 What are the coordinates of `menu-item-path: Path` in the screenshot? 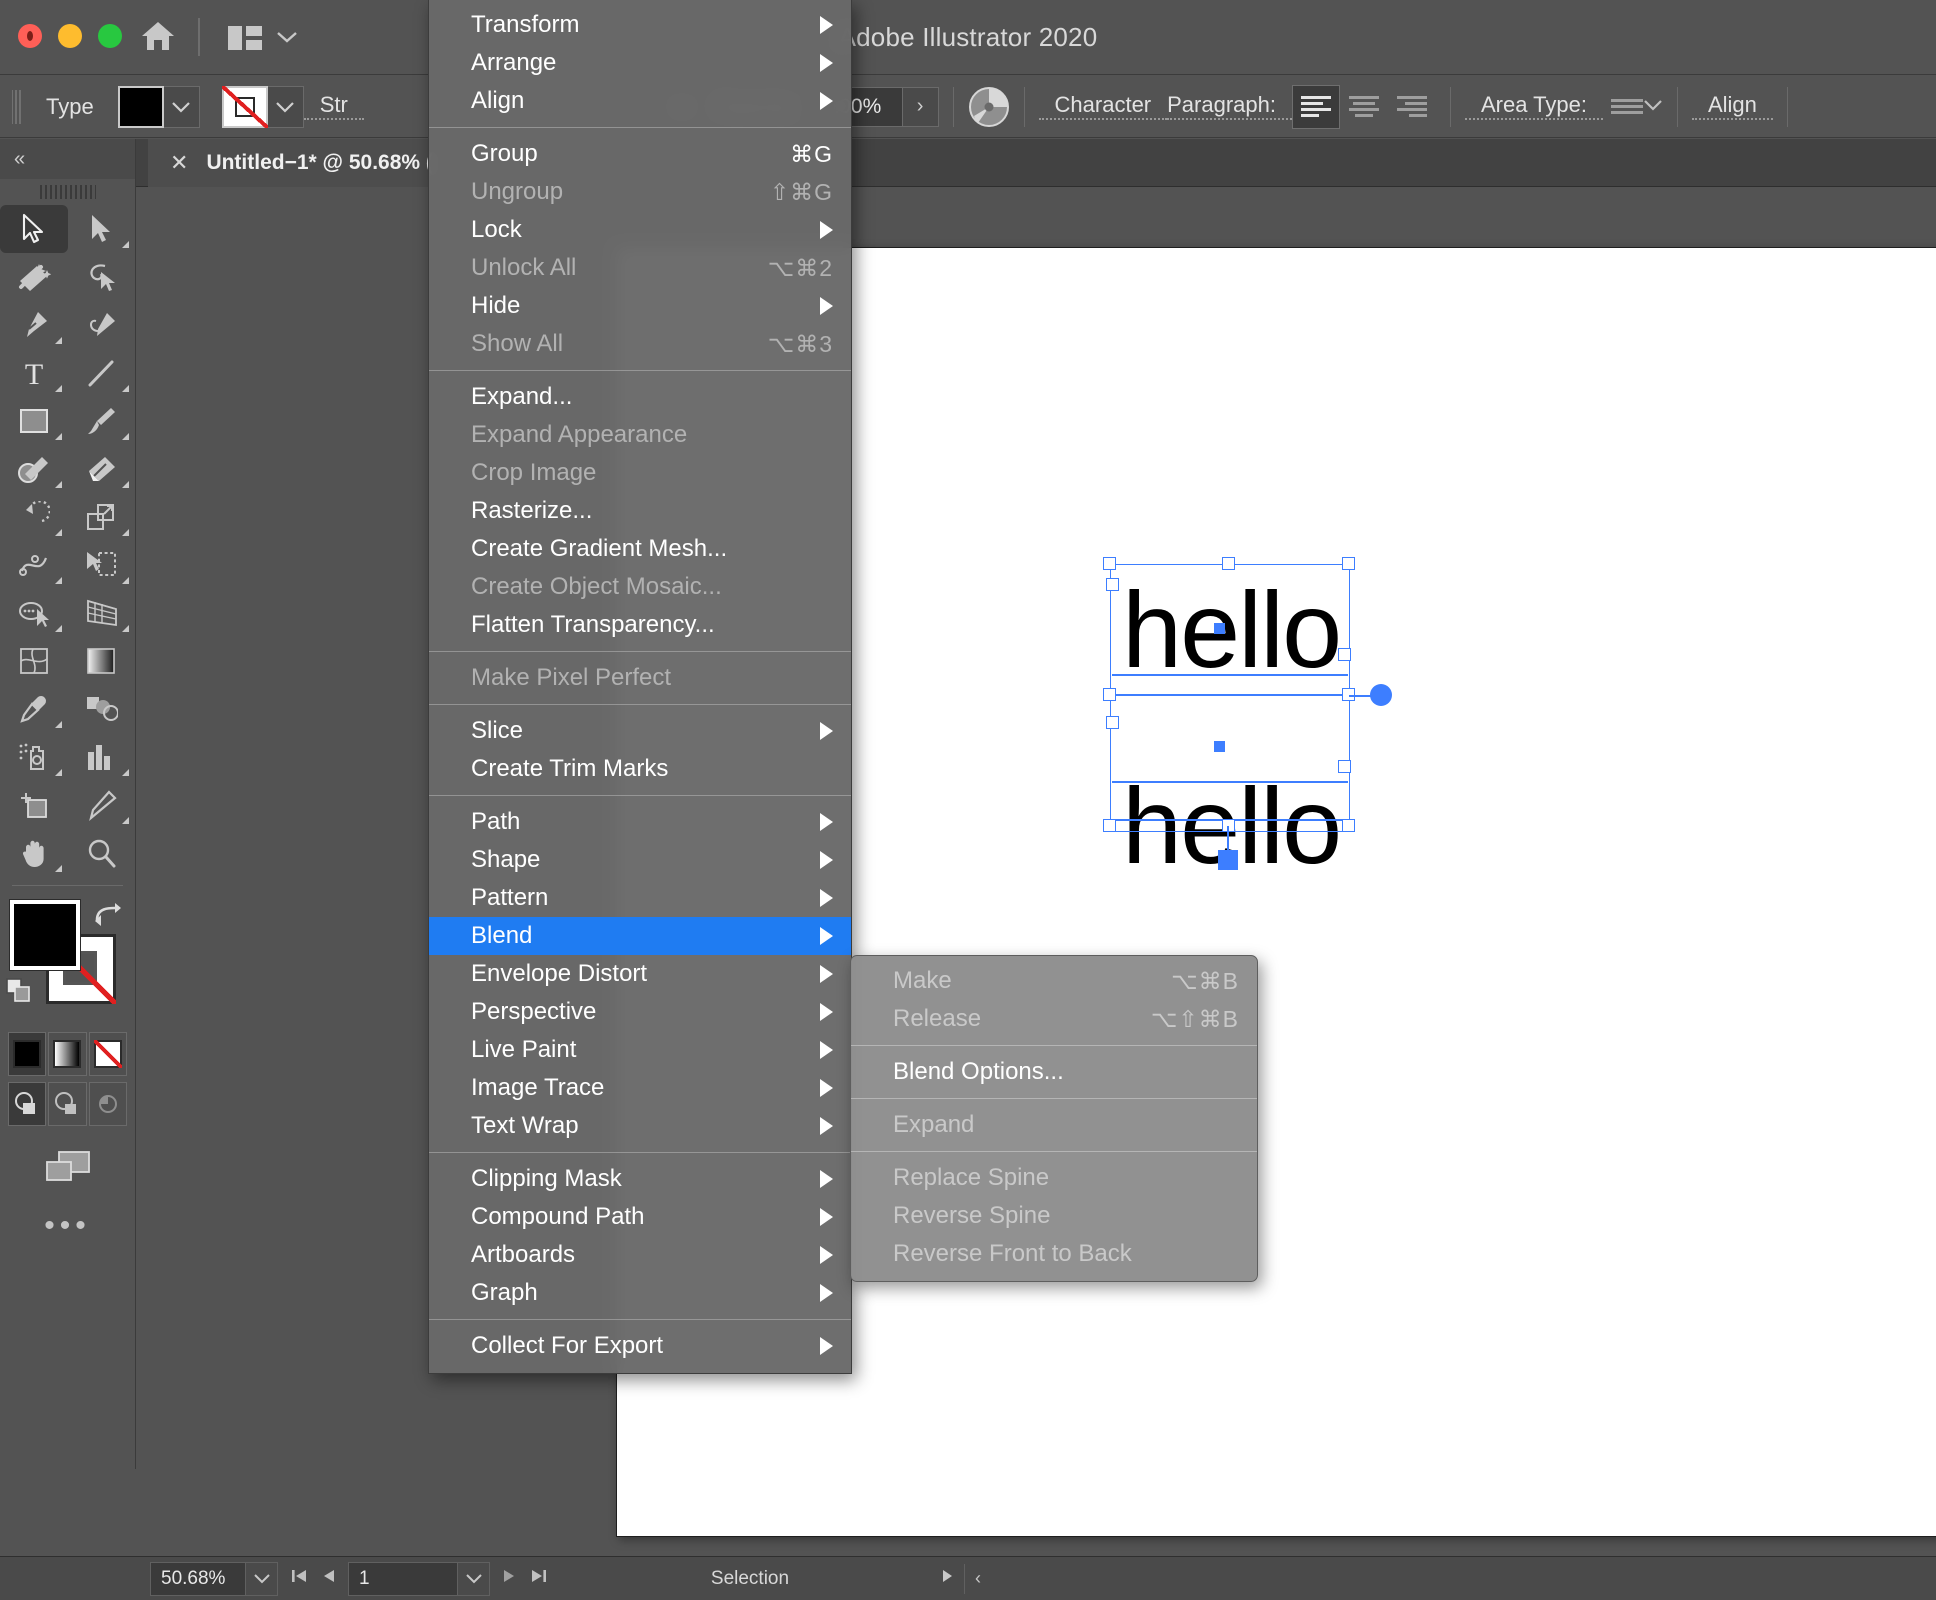 It's located at (640, 822).